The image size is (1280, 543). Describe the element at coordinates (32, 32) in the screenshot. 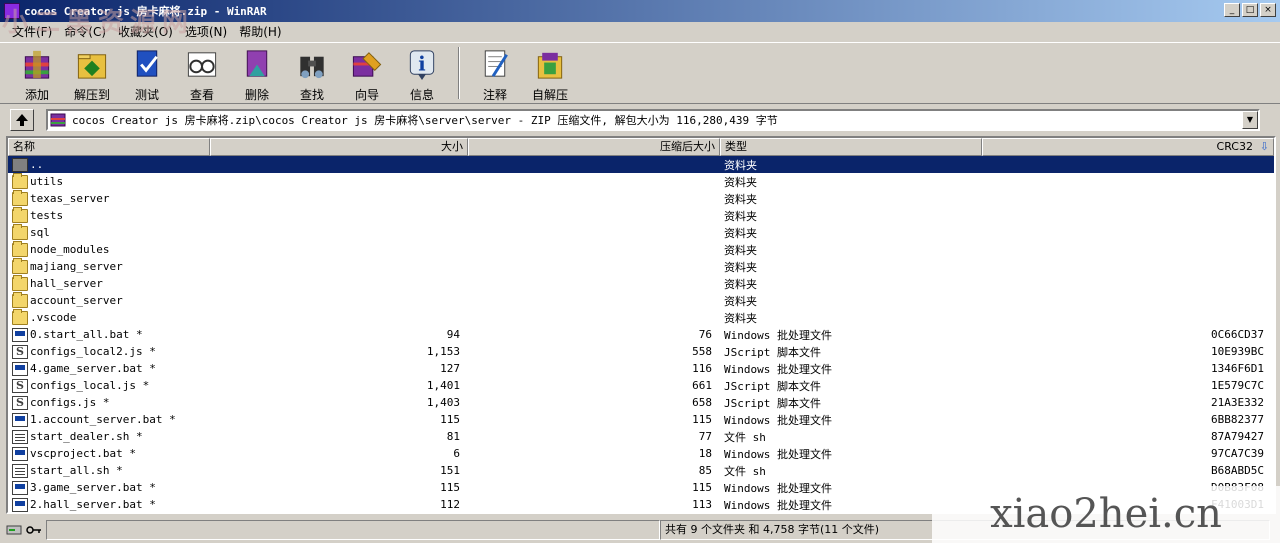

I see `menu-file: 文件(F)` at that location.